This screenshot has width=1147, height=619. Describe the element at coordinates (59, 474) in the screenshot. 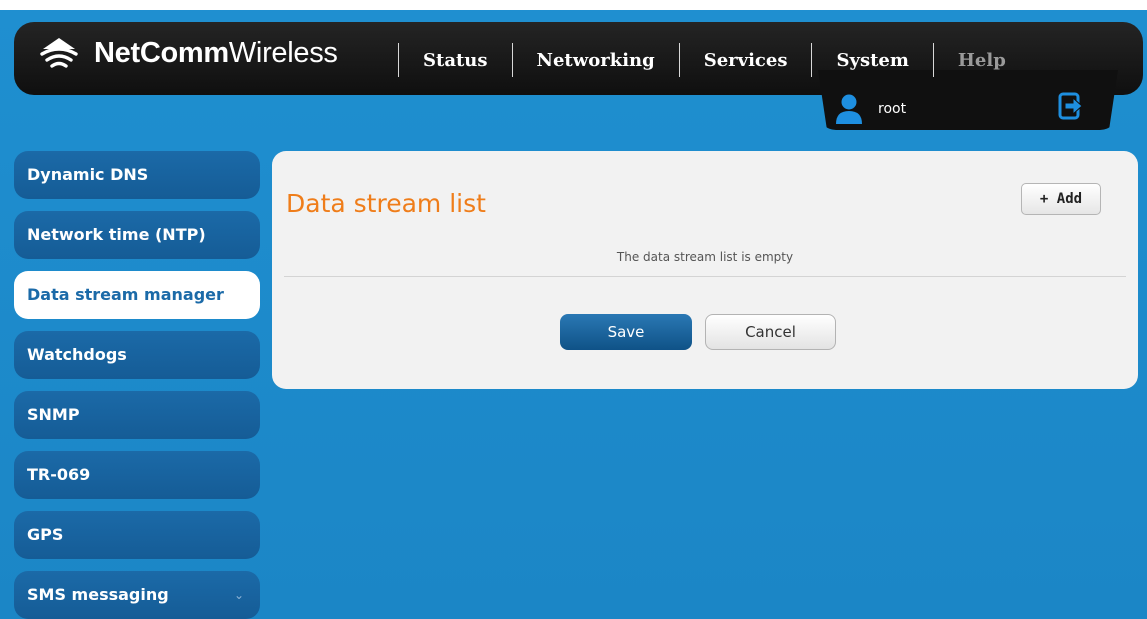

I see `sidebar-item-label: TR-069` at that location.